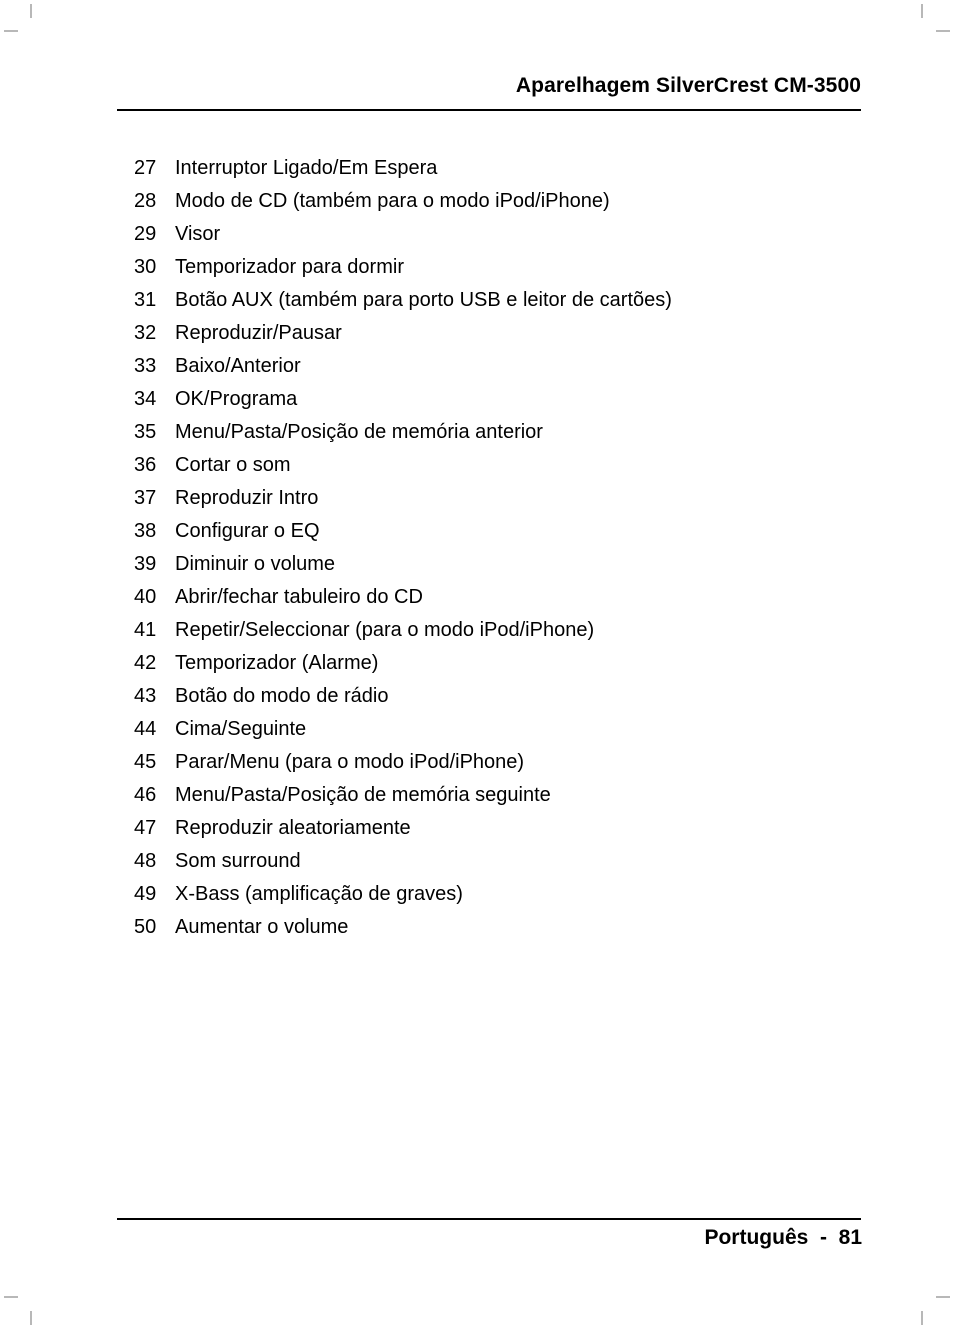 The image size is (954, 1329). Describe the element at coordinates (306, 168) in the screenshot. I see `list-item-label: Interruptor Ligado/Em Espera` at that location.